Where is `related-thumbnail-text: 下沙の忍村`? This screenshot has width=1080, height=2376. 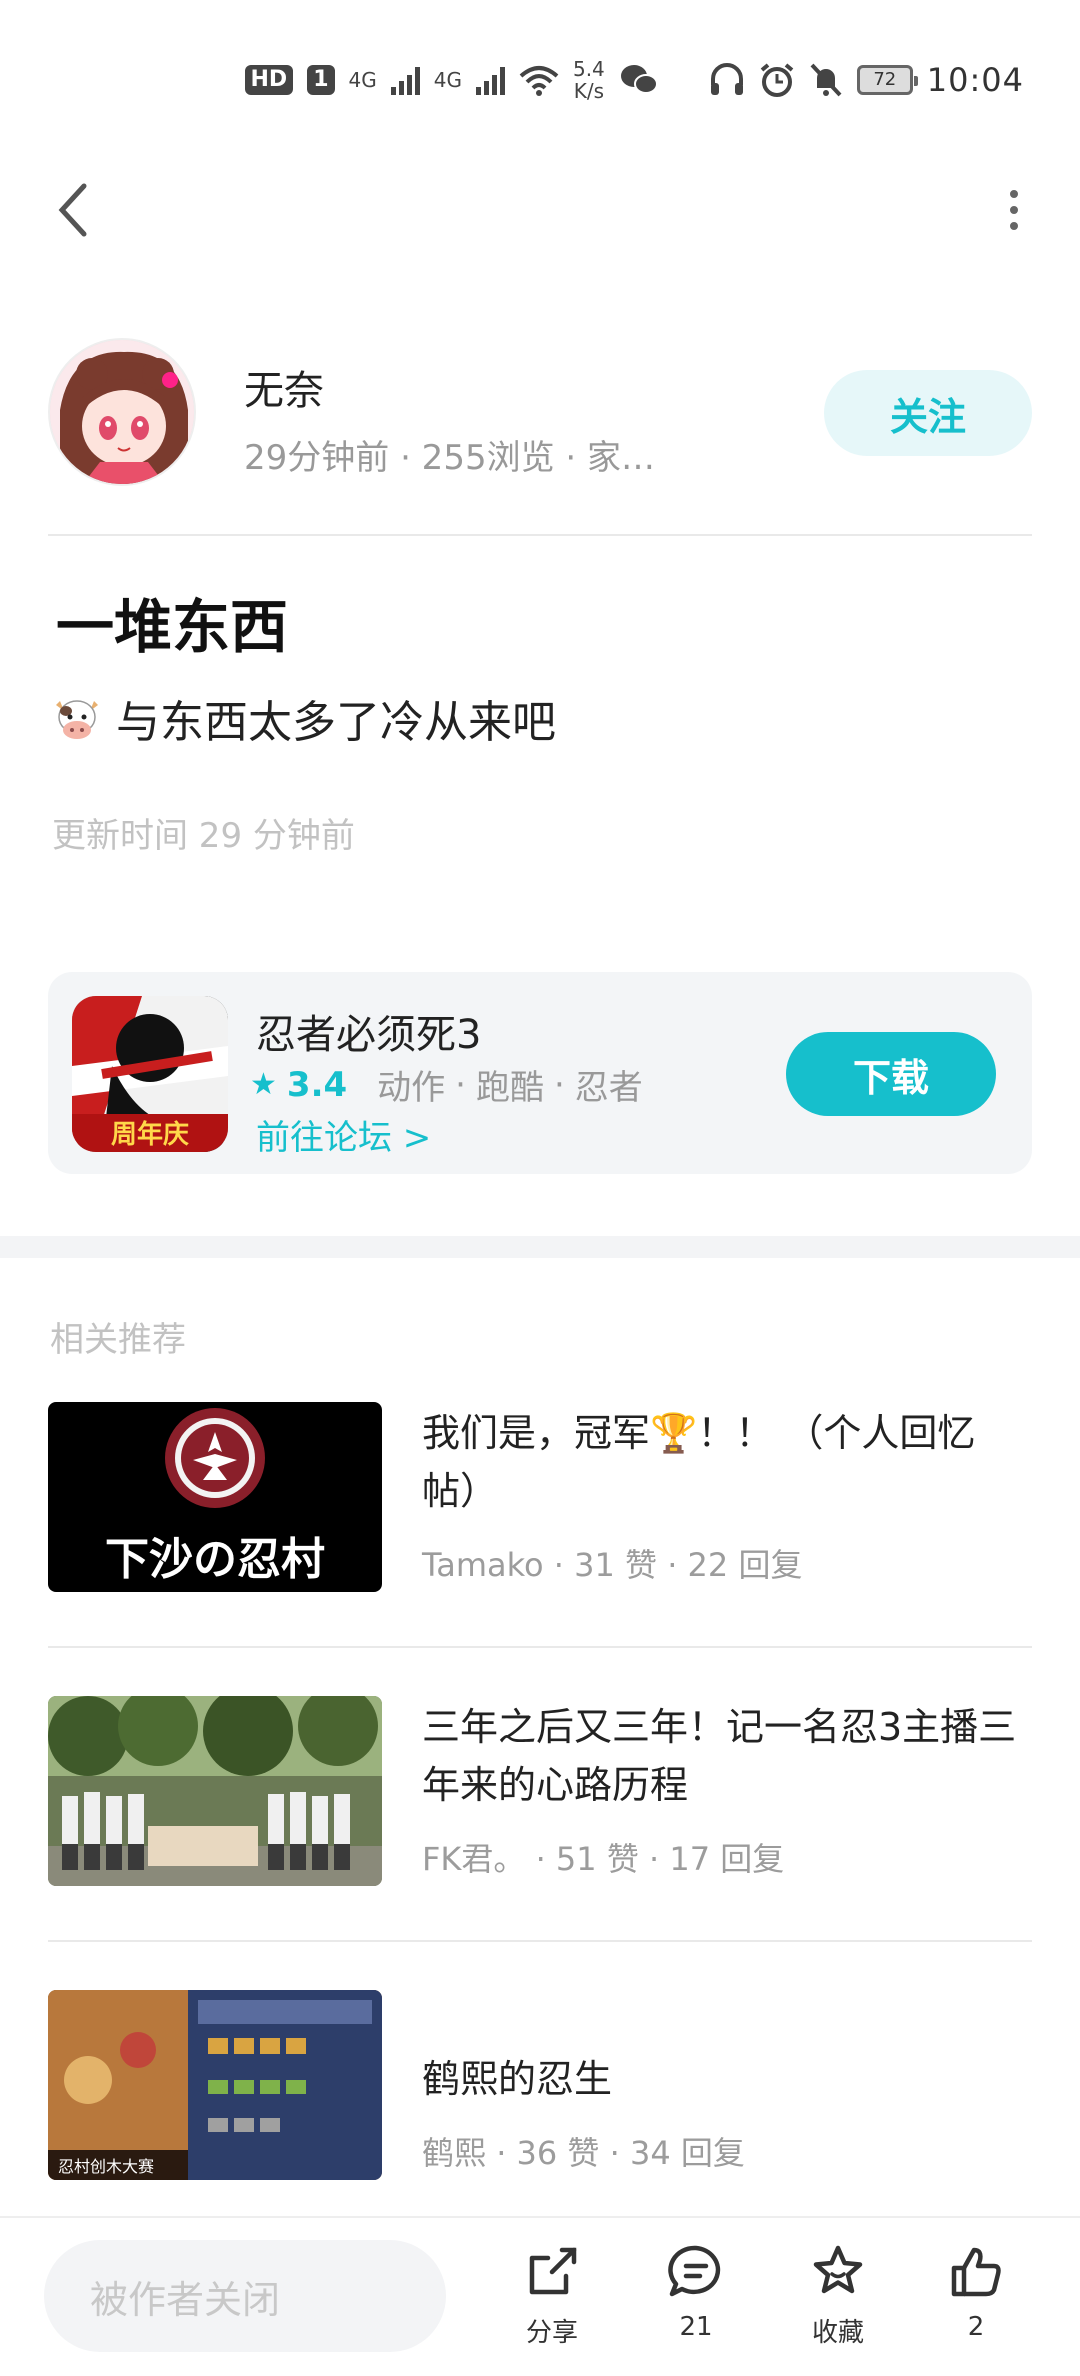 related-thumbnail-text: 下沙の忍村 is located at coordinates (215, 1559).